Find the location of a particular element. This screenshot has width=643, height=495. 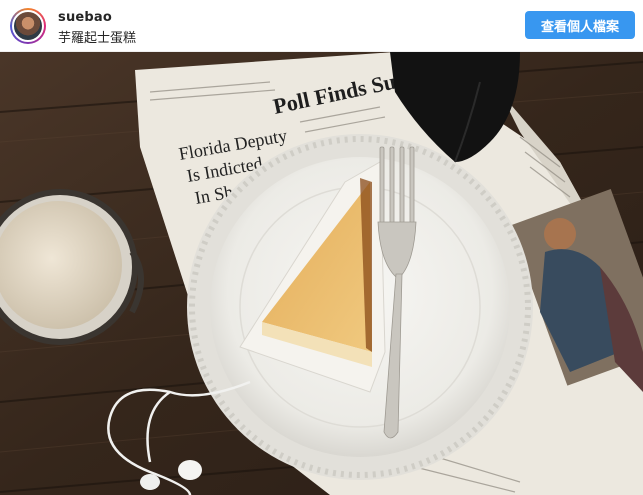

post-header: suebao 芋羅起士蛋糕 查看個人檔案 is located at coordinates (321, 26).